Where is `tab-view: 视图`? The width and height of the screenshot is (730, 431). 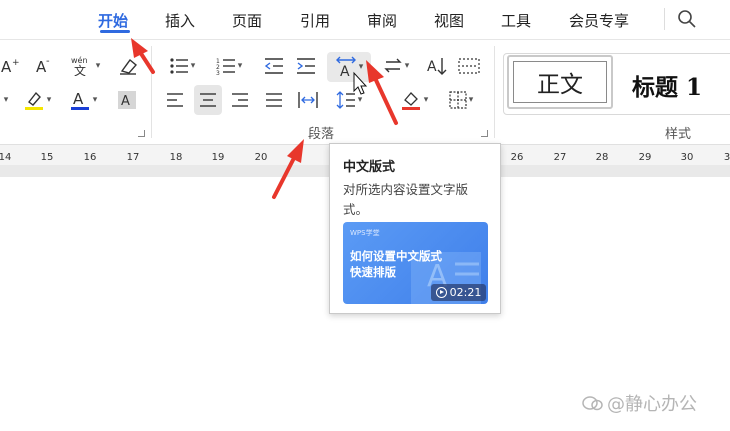
tab-view: 视图 is located at coordinates (449, 20).